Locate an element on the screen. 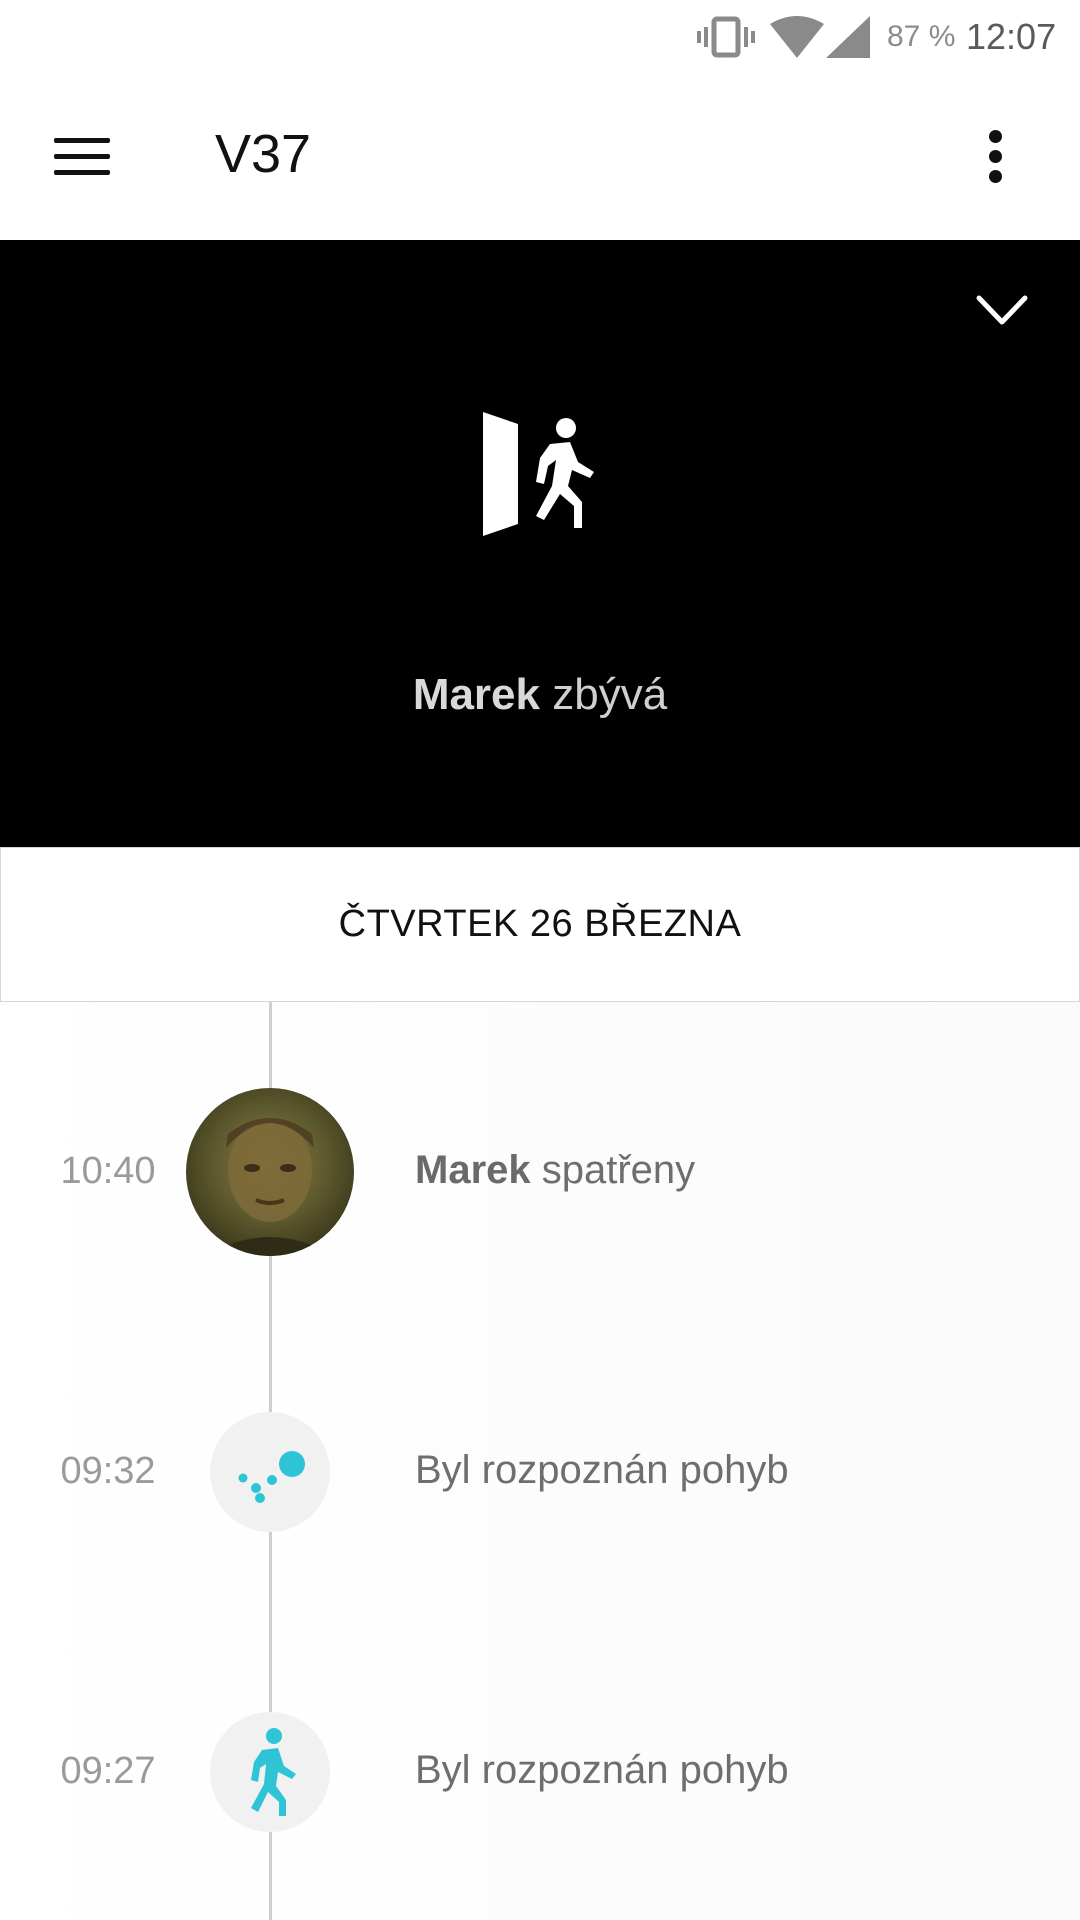 The image size is (1080, 1920). timeline-event: 09:27 Byl rozpoznán pohyb is located at coordinates (540, 1797).